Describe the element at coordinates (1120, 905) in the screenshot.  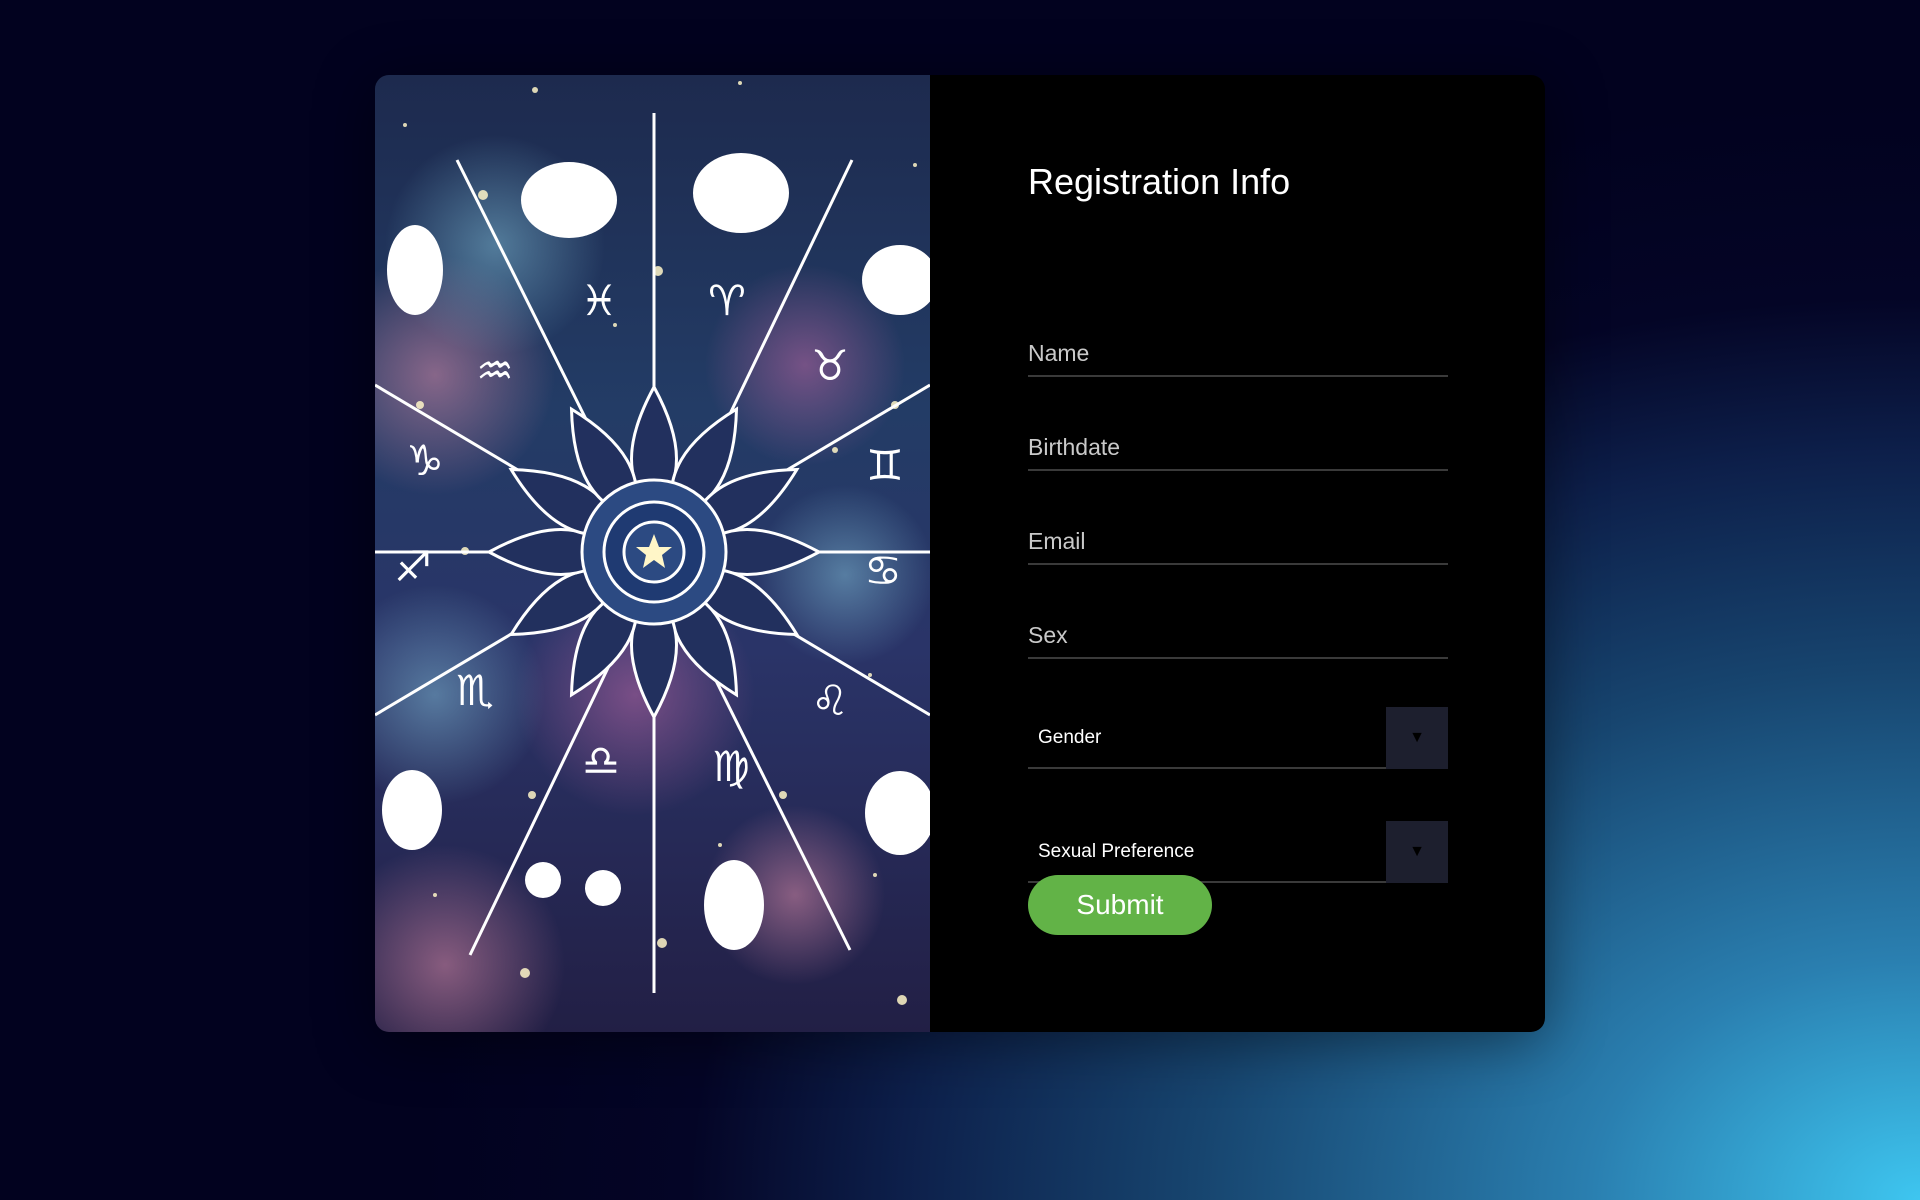
I see `submit-button: Submit` at that location.